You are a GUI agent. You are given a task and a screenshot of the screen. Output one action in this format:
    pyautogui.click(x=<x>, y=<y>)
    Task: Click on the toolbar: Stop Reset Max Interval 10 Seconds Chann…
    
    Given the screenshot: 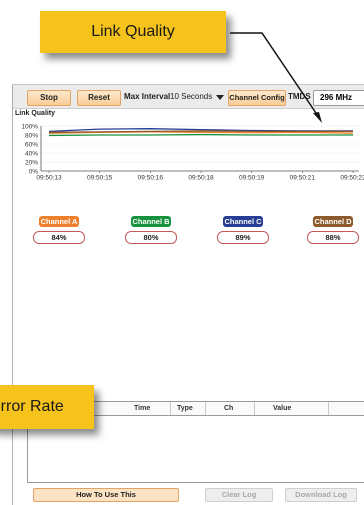 What is the action you would take?
    pyautogui.click(x=188, y=97)
    